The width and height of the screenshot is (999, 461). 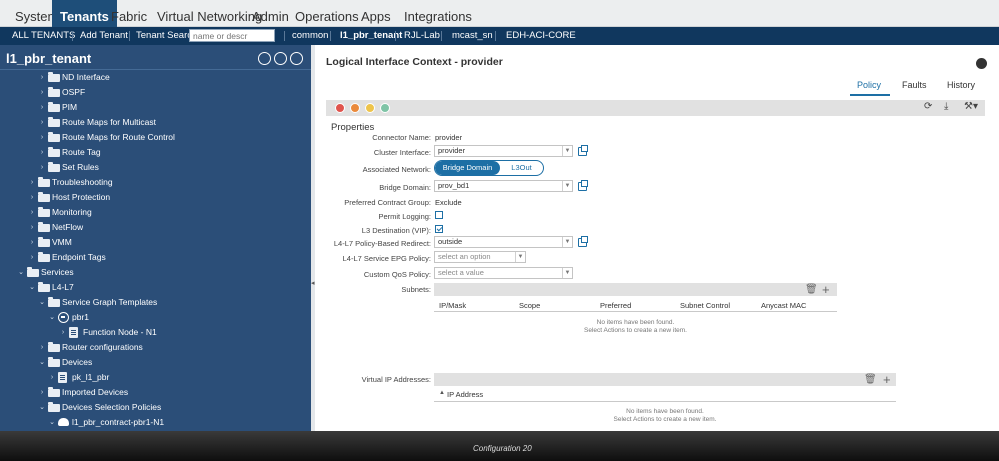 What do you see at coordinates (370, 108) in the screenshot?
I see `minor-fault-icon` at bounding box center [370, 108].